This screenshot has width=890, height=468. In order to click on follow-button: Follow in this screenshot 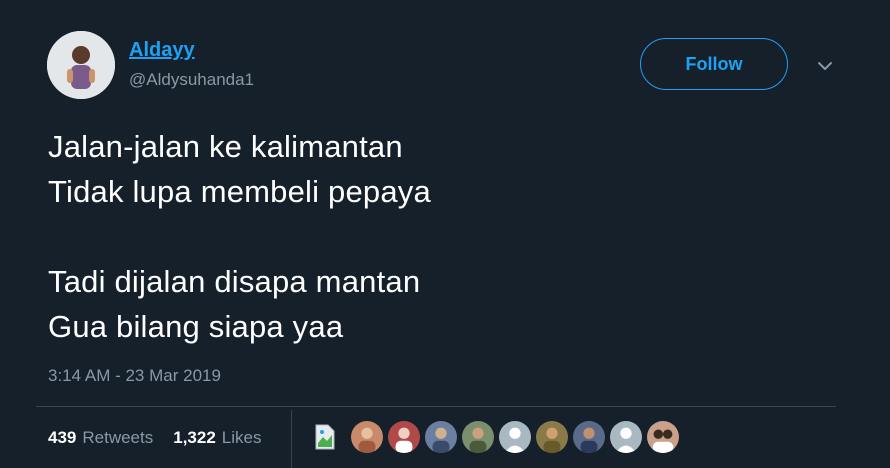, I will do `click(714, 64)`.